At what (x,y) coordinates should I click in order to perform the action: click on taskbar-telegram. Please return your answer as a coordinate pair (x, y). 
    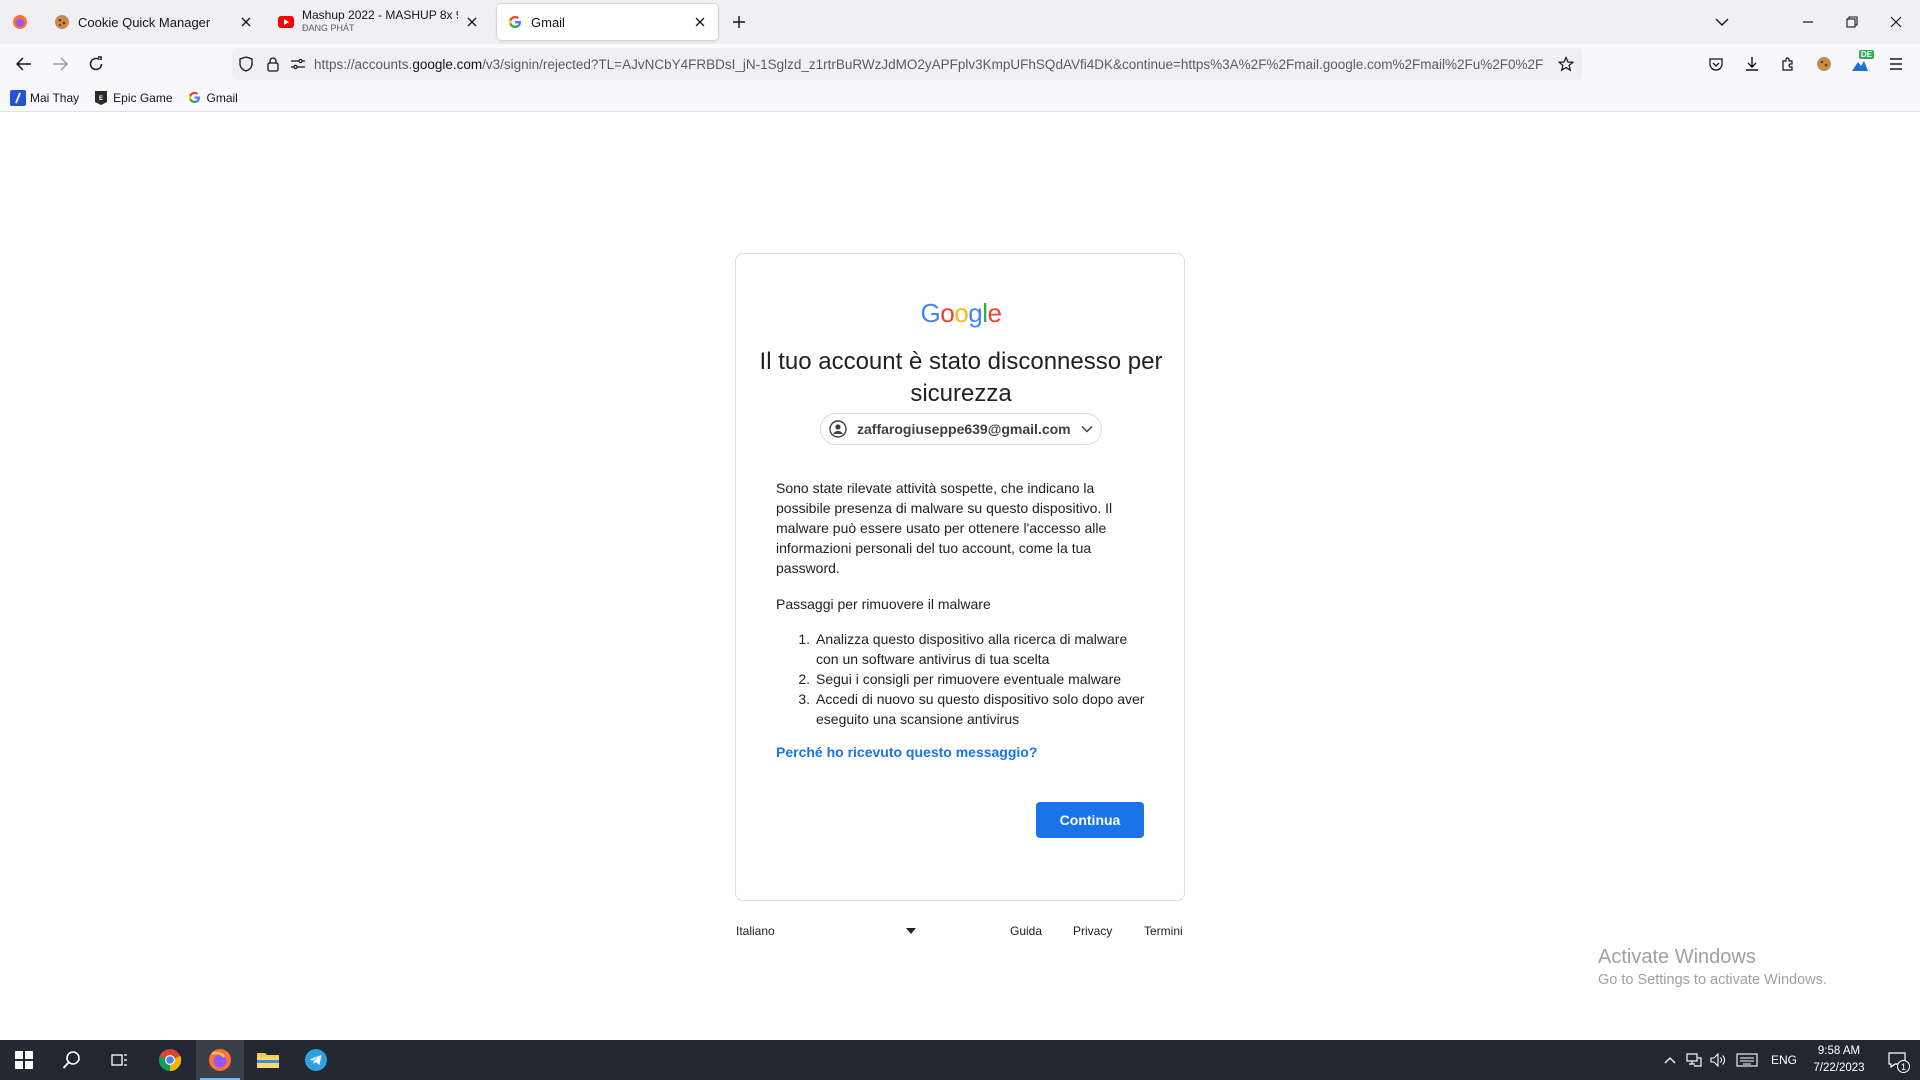
    Looking at the image, I should click on (316, 1060).